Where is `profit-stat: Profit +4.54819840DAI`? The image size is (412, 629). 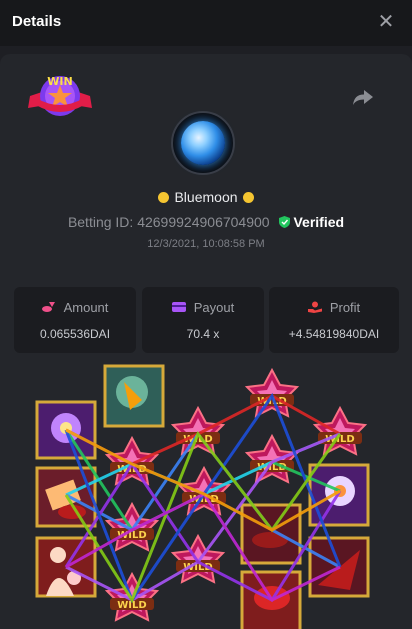
profit-stat: Profit +4.54819840DAI is located at coordinates (334, 320).